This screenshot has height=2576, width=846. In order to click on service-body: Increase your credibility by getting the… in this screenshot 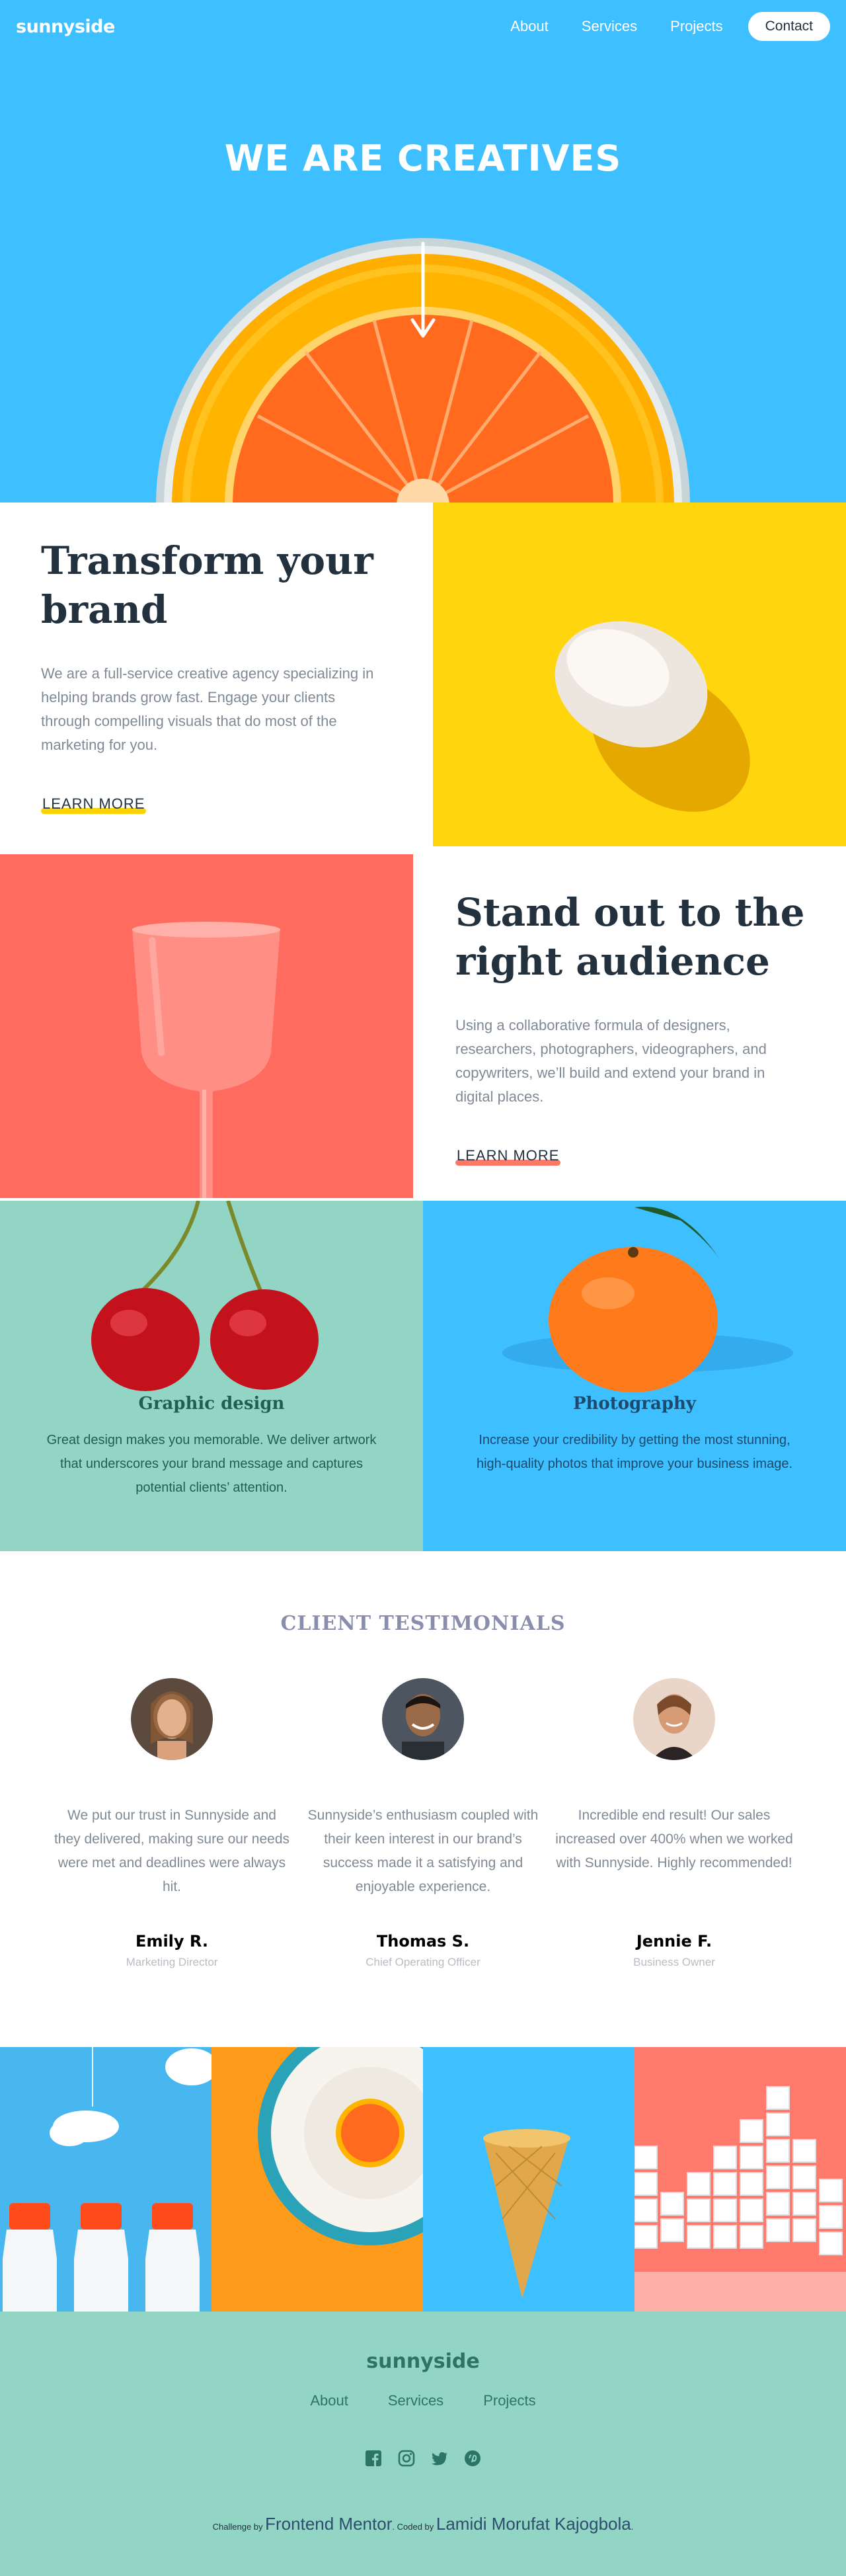, I will do `click(634, 1452)`.